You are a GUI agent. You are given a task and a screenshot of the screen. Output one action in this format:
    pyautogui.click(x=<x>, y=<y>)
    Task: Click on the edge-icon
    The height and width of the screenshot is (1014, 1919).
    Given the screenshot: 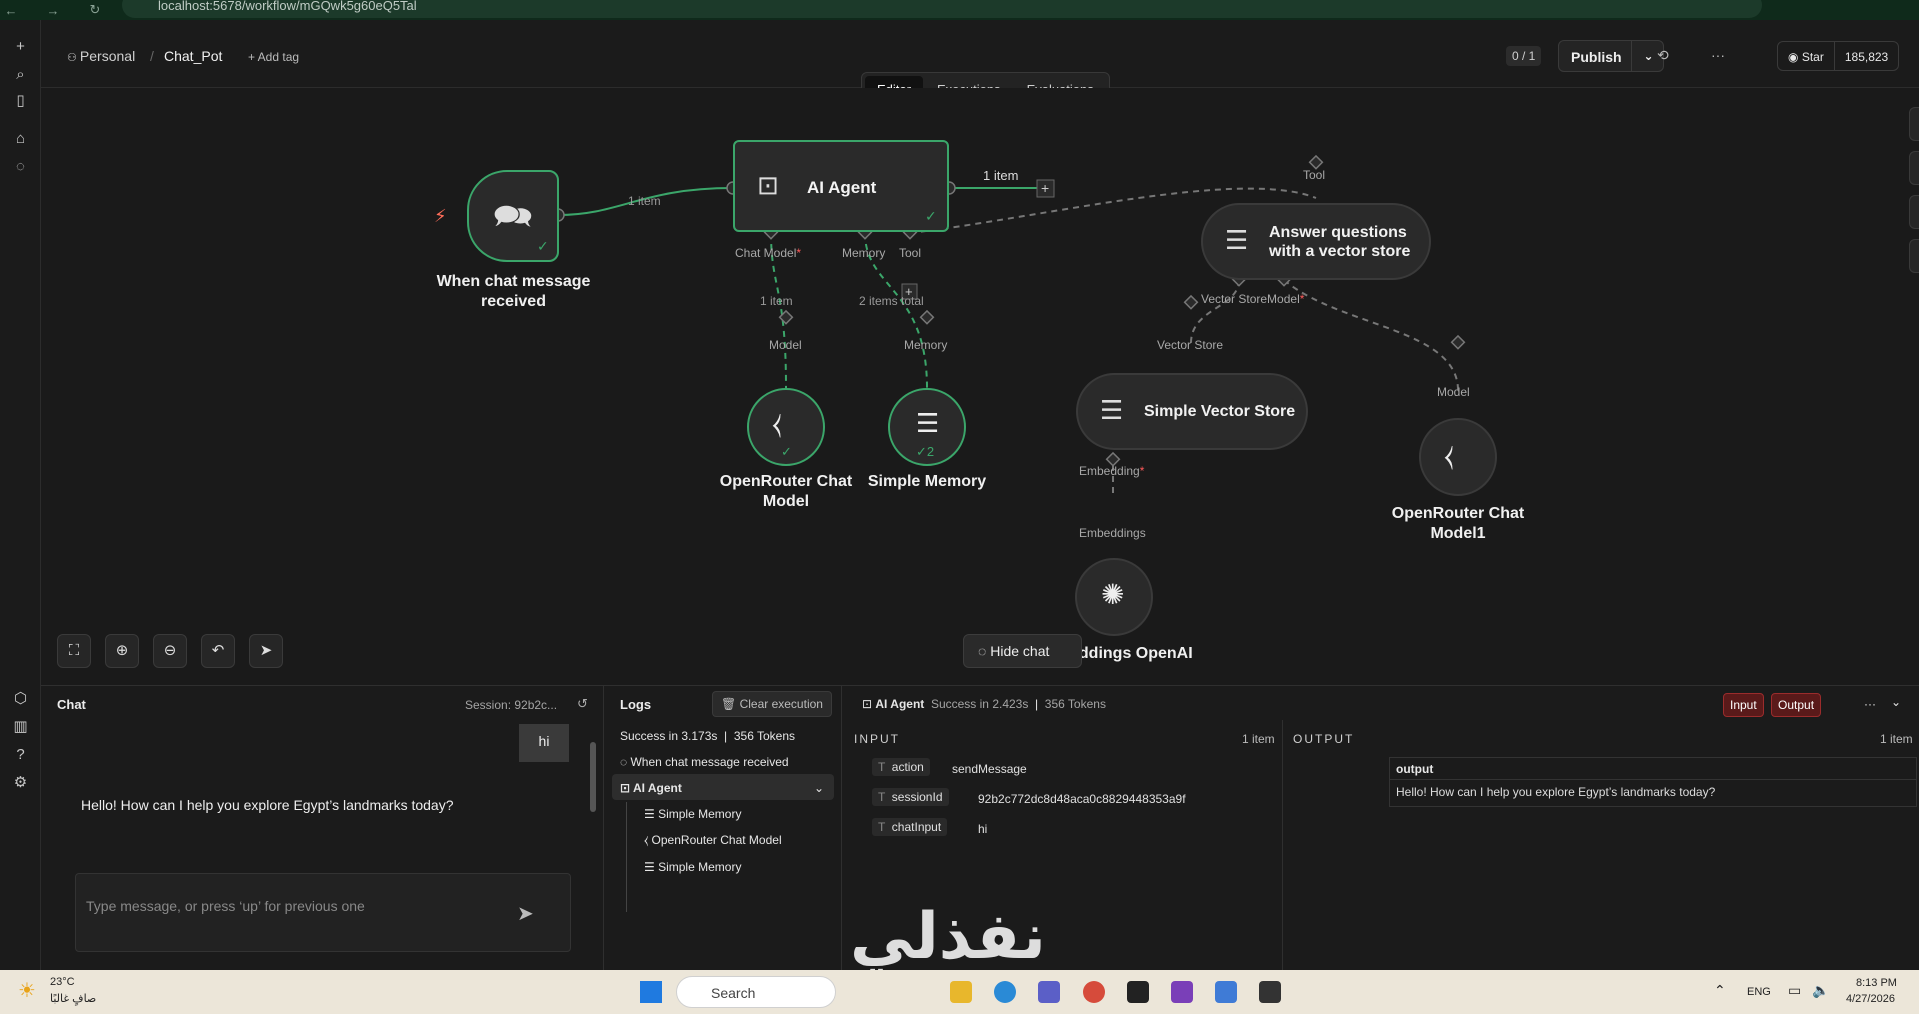 What is the action you would take?
    pyautogui.click(x=1005, y=992)
    